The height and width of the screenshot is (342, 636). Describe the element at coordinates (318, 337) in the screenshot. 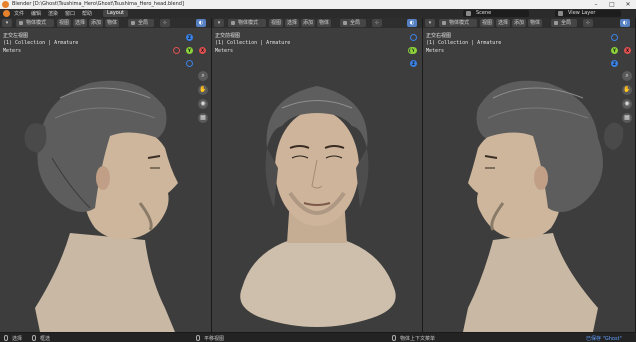

I see `status-bar: 选择 框选 平移视图 物体上下文菜单 已保存 "Ghost"` at that location.